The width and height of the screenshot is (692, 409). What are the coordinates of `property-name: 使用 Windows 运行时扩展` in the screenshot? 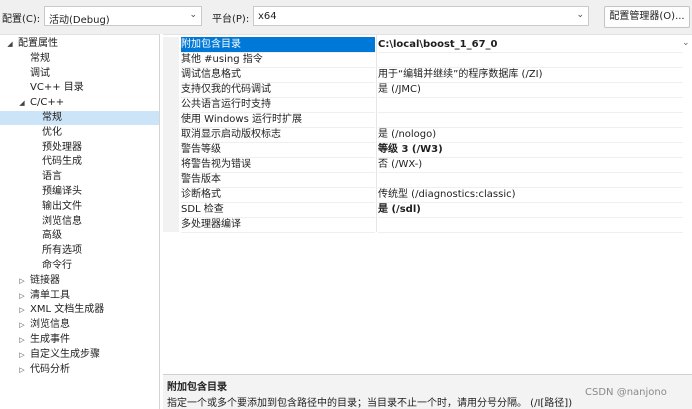 It's located at (278, 120).